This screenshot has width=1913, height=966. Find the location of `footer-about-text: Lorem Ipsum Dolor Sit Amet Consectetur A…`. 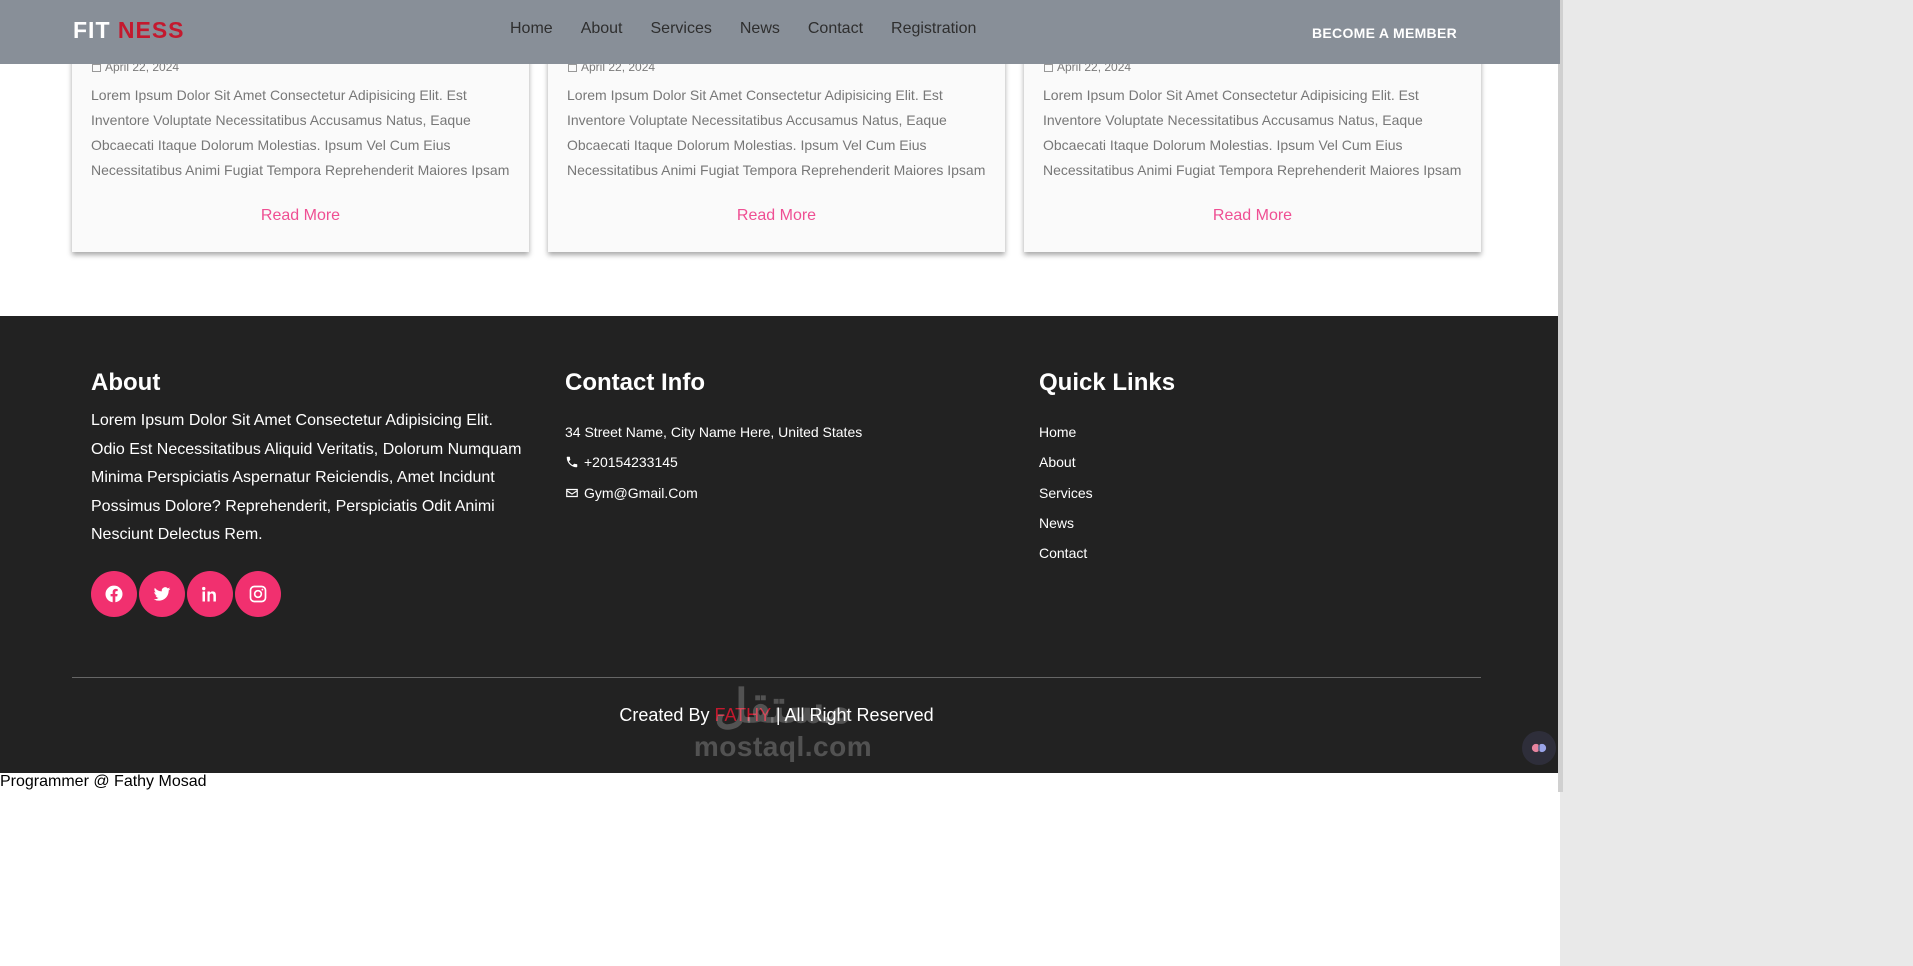

footer-about-text: Lorem Ipsum Dolor Sit Amet Consectetur A… is located at coordinates (306, 477).